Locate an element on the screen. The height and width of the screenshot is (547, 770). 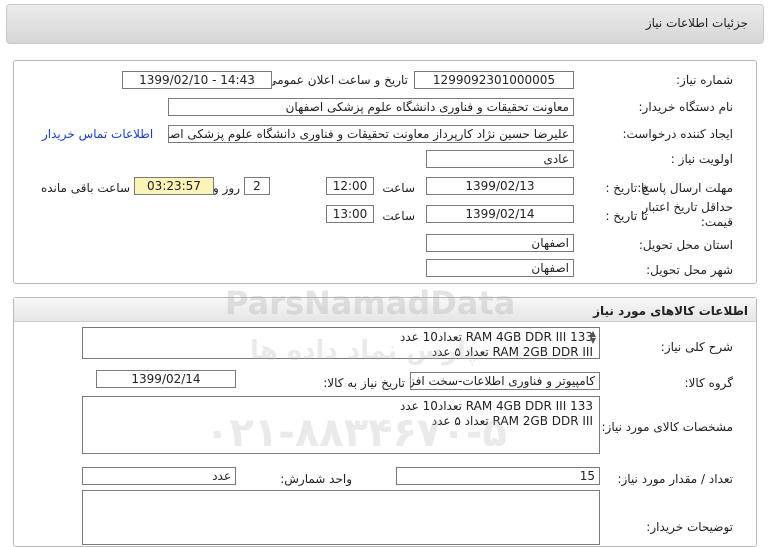
city-label: شهر محل تحویل: is located at coordinates (689, 270).